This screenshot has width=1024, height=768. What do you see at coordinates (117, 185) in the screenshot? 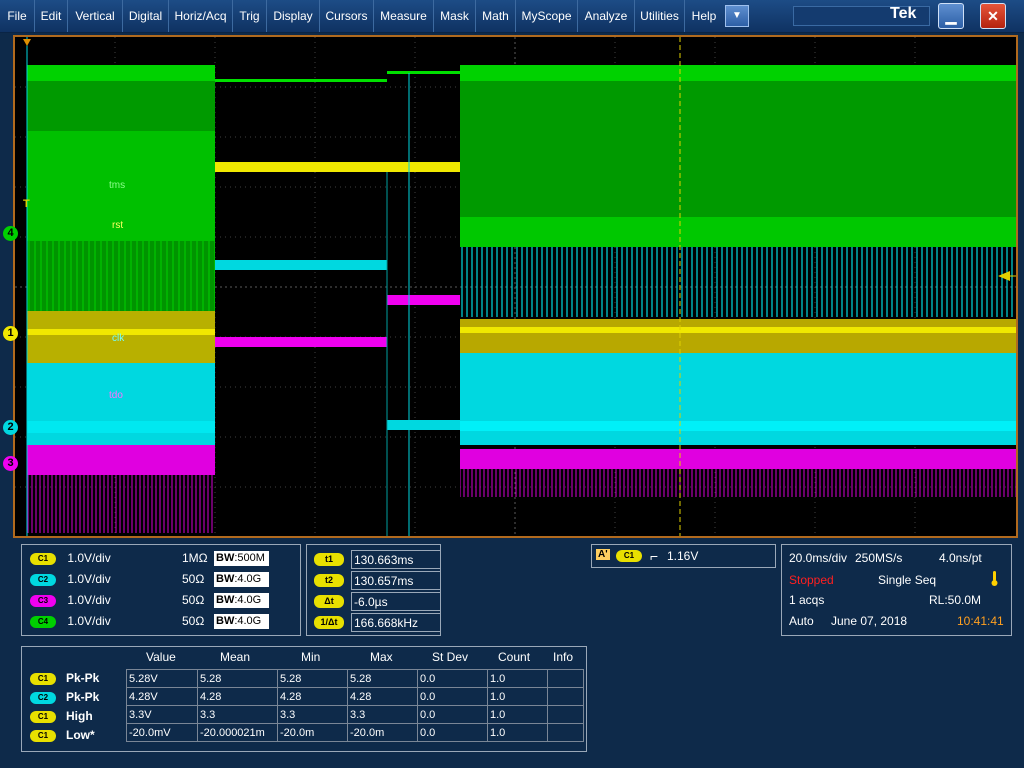
I see `wave-label-tms: tms` at bounding box center [117, 185].